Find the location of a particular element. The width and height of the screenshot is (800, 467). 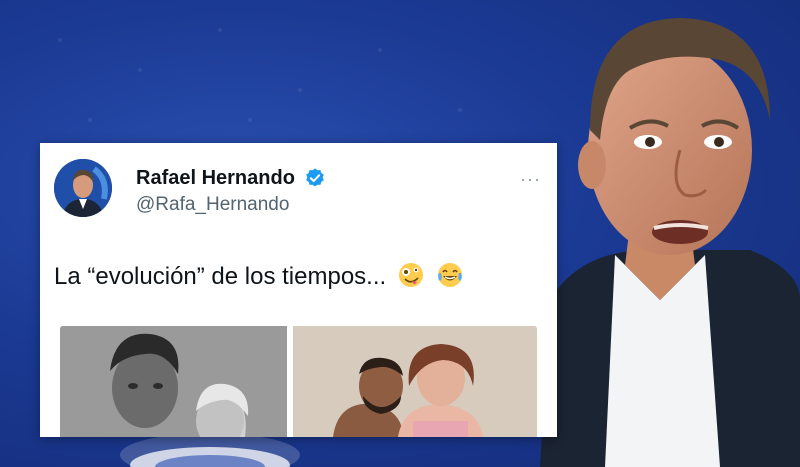

tears-of-joy-emoji-icon is located at coordinates (449, 275).